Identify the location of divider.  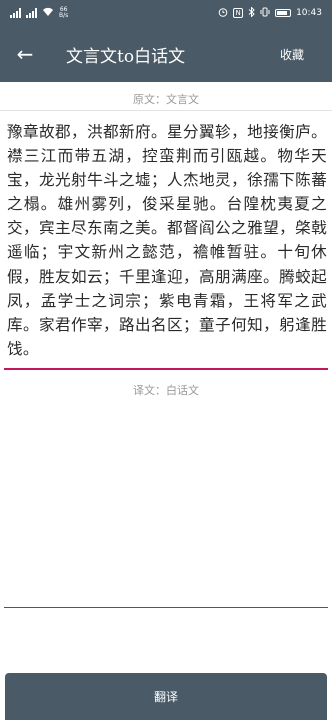
(166, 110).